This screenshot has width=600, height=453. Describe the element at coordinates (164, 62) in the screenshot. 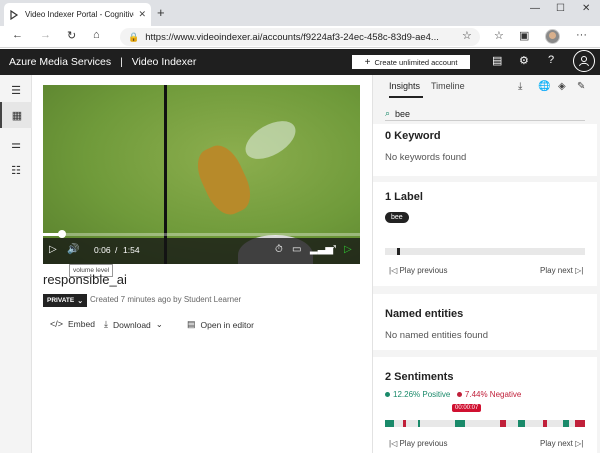

I see `product-name: Video Indexer` at that location.